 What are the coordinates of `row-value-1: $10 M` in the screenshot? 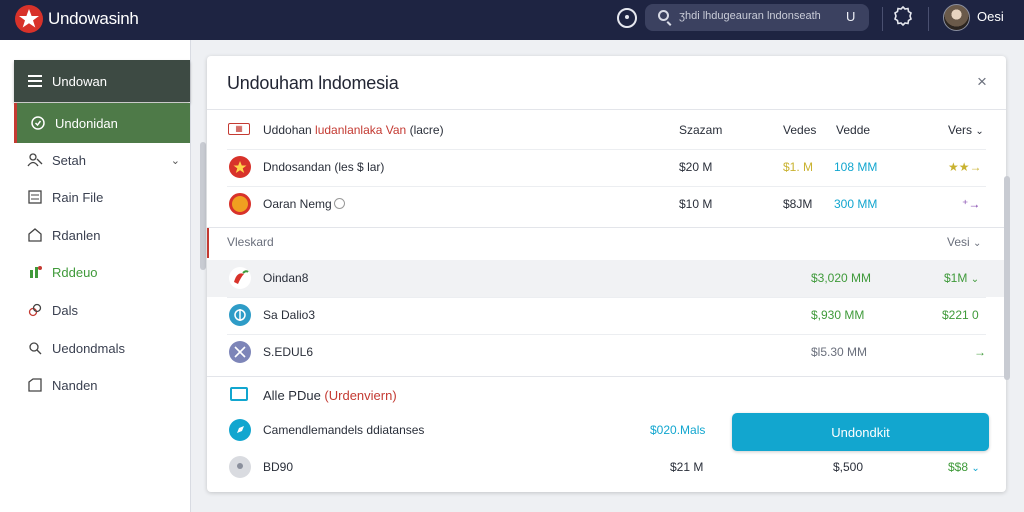 It's located at (696, 204).